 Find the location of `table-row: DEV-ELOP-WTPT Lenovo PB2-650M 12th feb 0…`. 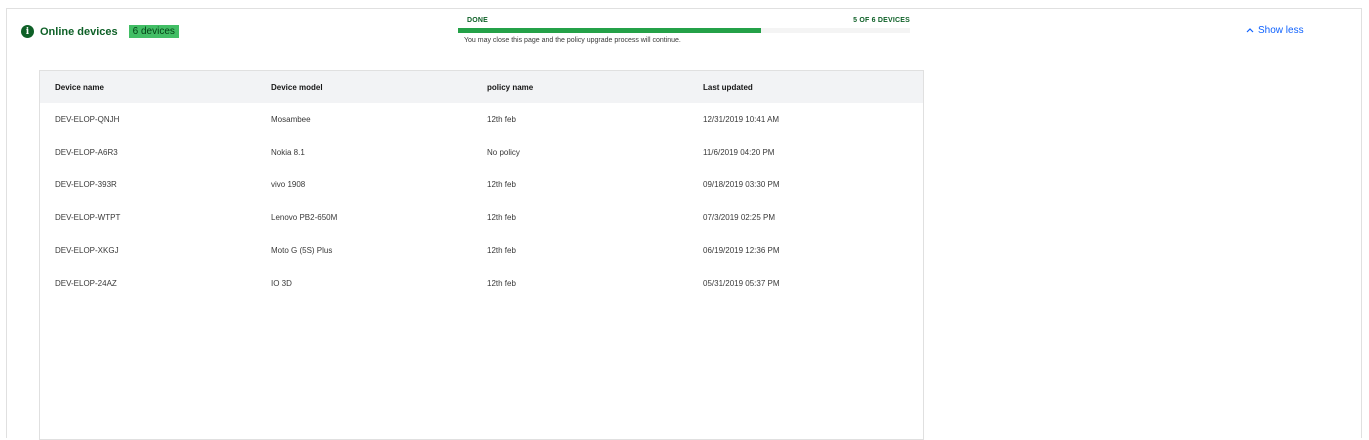

table-row: DEV-ELOP-WTPT Lenovo PB2-650M 12th feb 0… is located at coordinates (481, 217).